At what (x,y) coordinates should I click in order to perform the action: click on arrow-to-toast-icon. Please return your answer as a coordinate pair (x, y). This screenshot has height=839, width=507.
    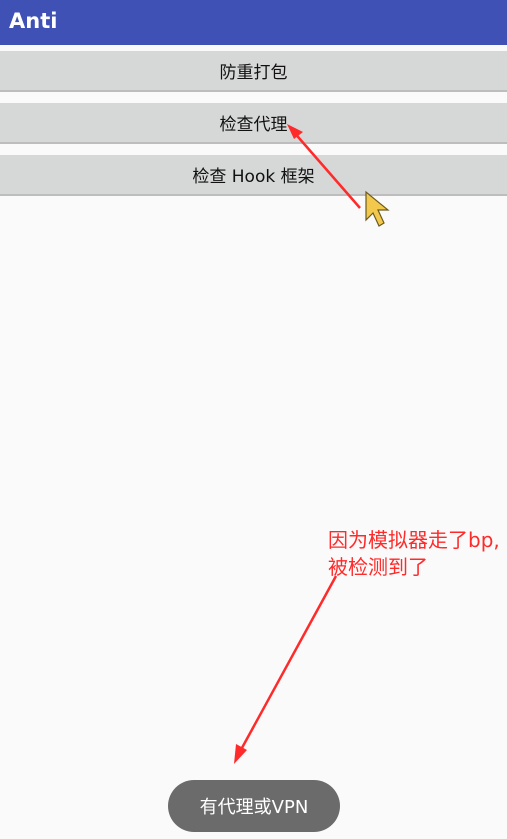
    Looking at the image, I should click on (286, 669).